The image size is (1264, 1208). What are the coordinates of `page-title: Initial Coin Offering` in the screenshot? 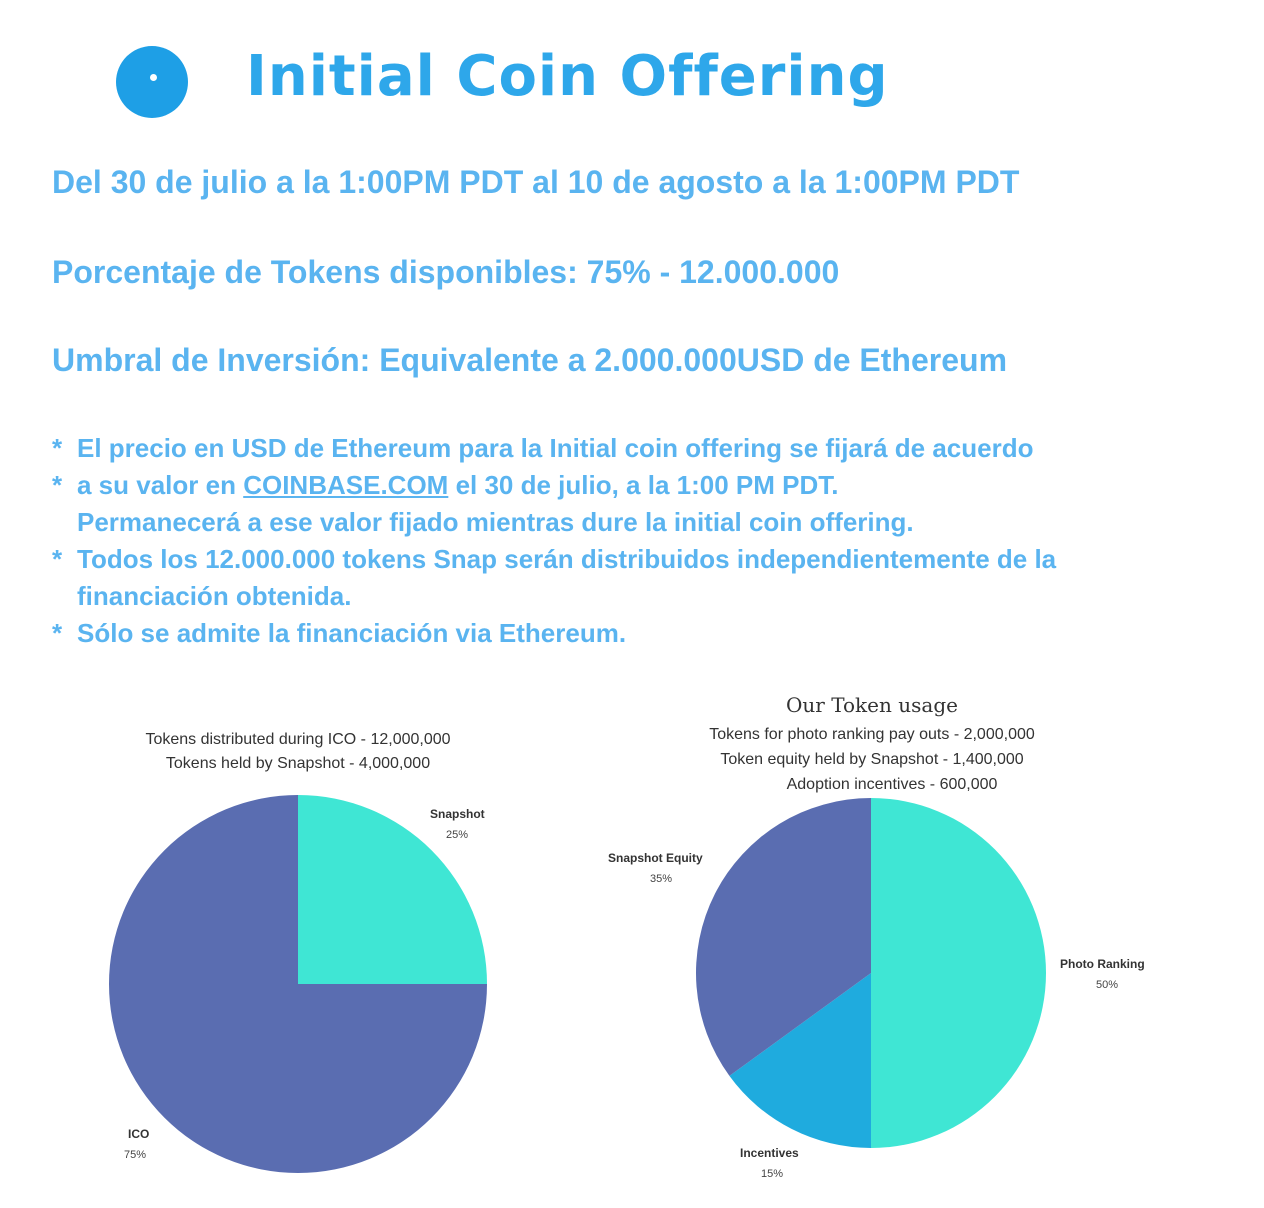 It's located at (567, 76).